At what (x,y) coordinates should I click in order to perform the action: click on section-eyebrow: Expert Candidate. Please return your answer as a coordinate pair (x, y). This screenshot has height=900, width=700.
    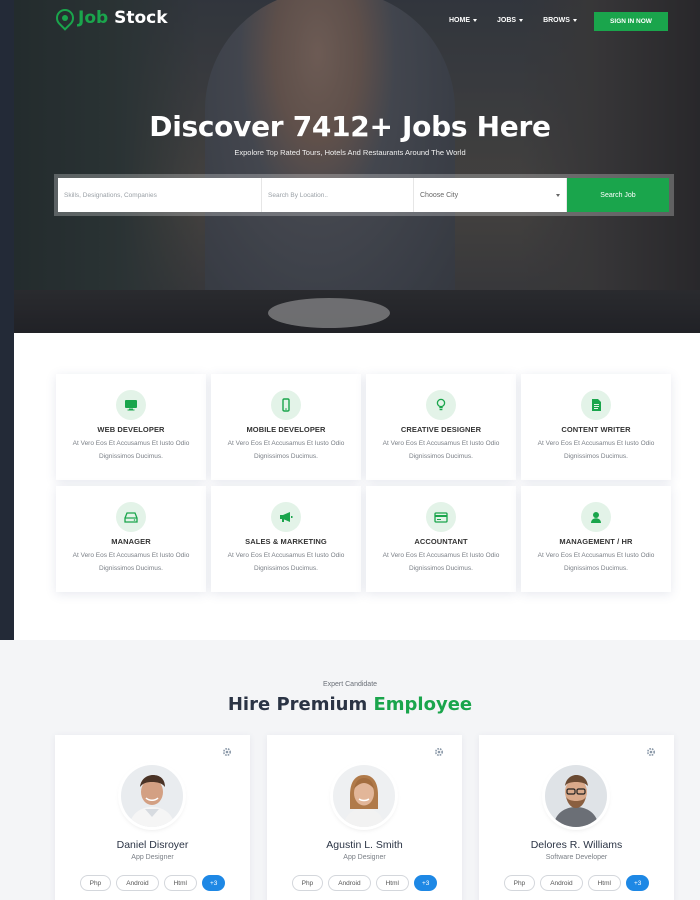
    Looking at the image, I should click on (350, 684).